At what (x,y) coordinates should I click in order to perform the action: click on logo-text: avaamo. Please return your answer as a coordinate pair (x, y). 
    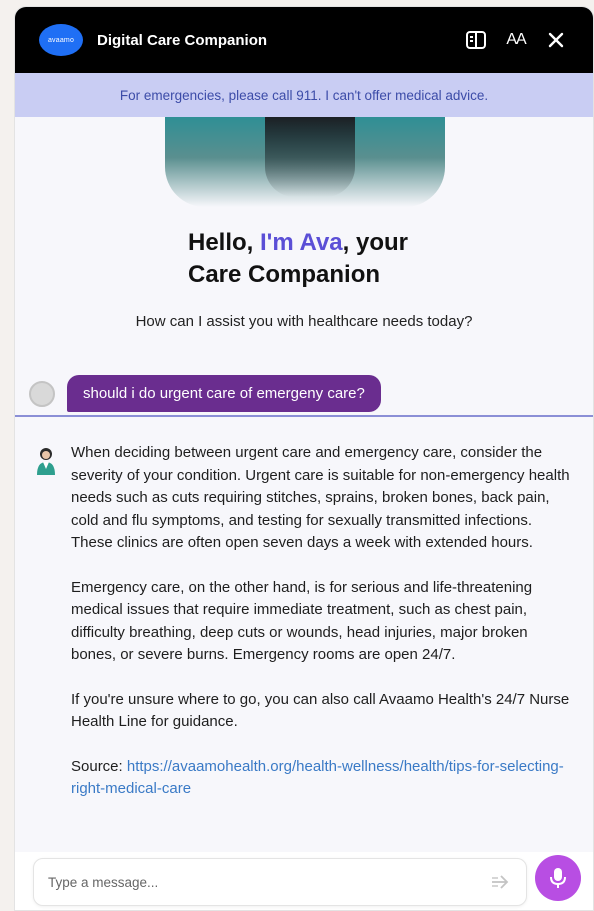
    Looking at the image, I should click on (61, 40).